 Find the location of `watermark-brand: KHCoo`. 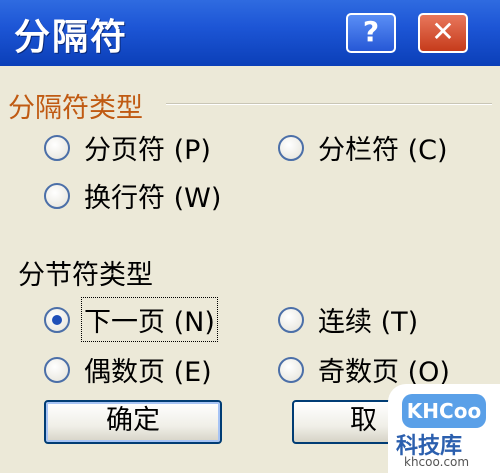

watermark-brand: KHCoo is located at coordinates (444, 411).